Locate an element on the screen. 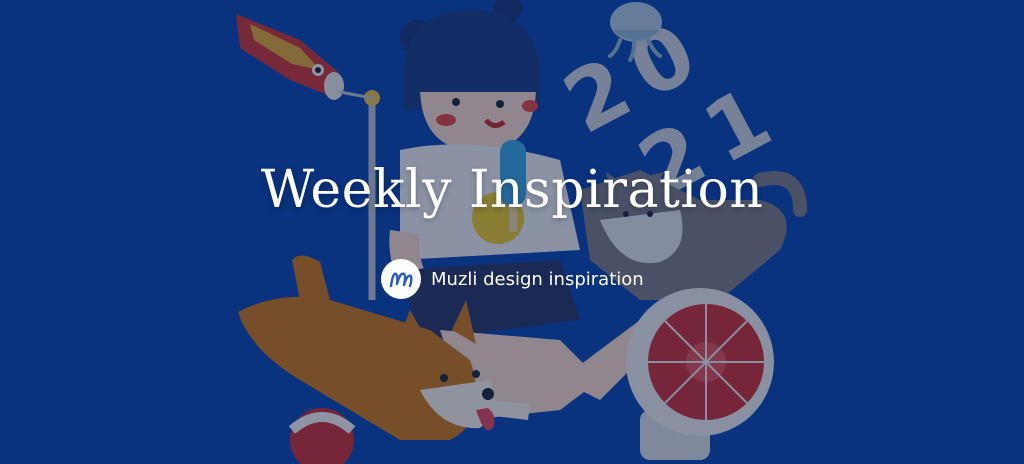 Image resolution: width=1024 pixels, height=464 pixels. muzli-m-logo-icon-glyph is located at coordinates (401, 280).